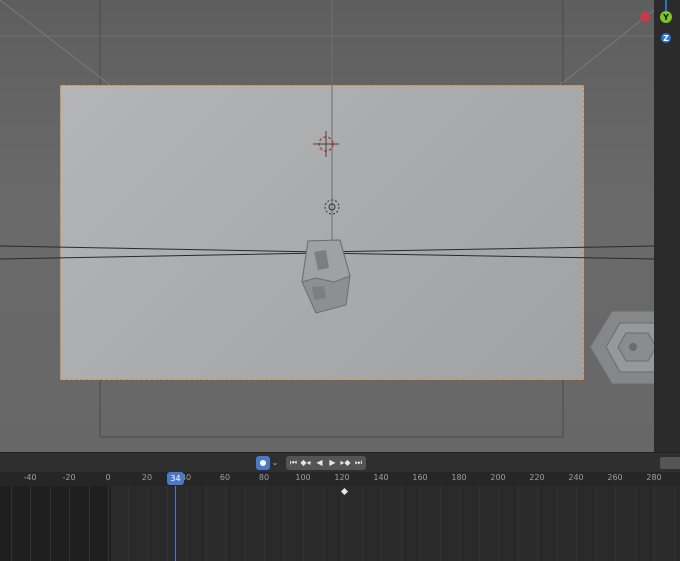 The image size is (680, 561). What do you see at coordinates (69, 477) in the screenshot?
I see `ruler-tick-label: -20` at bounding box center [69, 477].